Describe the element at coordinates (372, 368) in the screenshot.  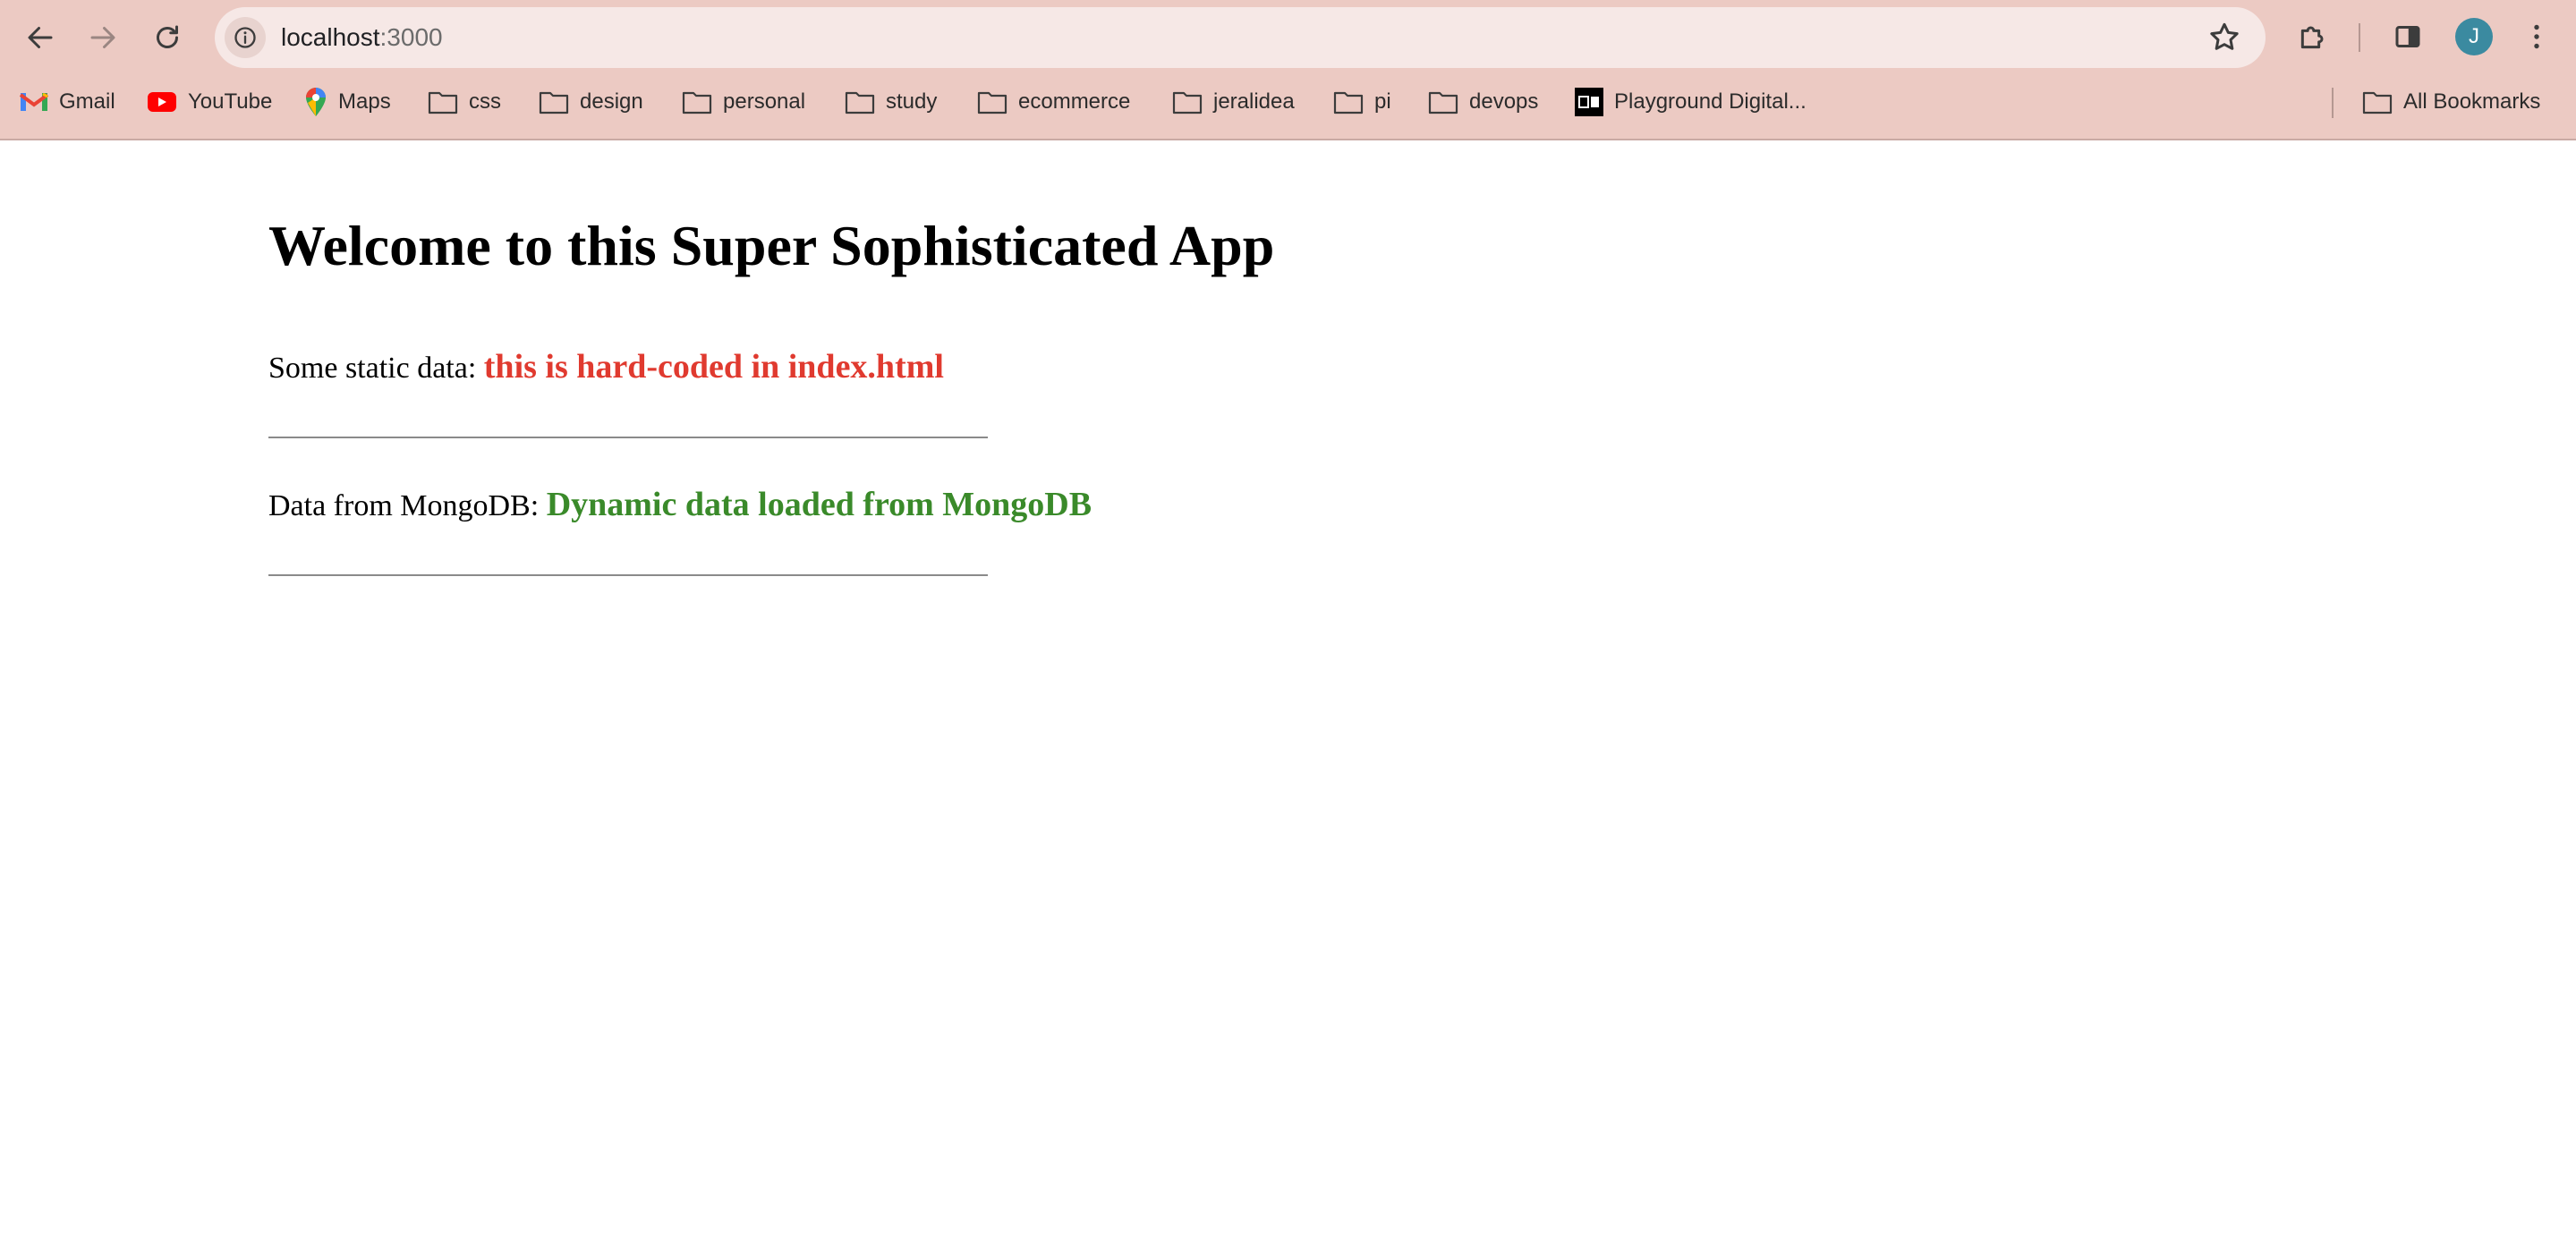
I see `static-data-label: Some static data:` at that location.